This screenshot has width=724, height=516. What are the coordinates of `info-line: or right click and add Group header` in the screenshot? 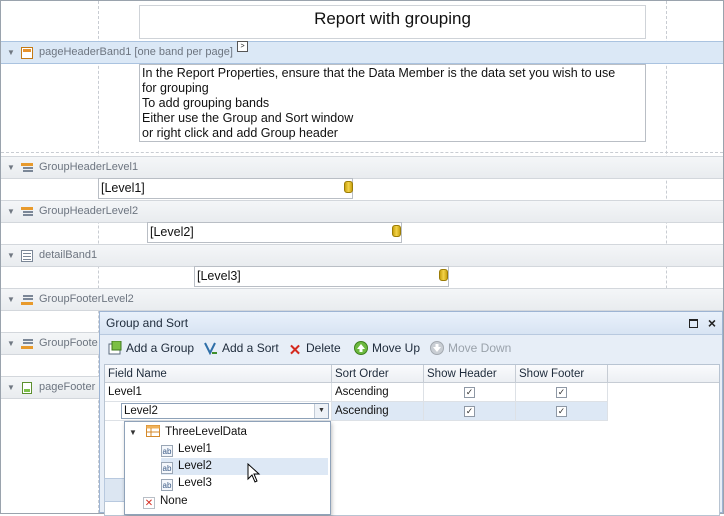 It's located at (240, 133).